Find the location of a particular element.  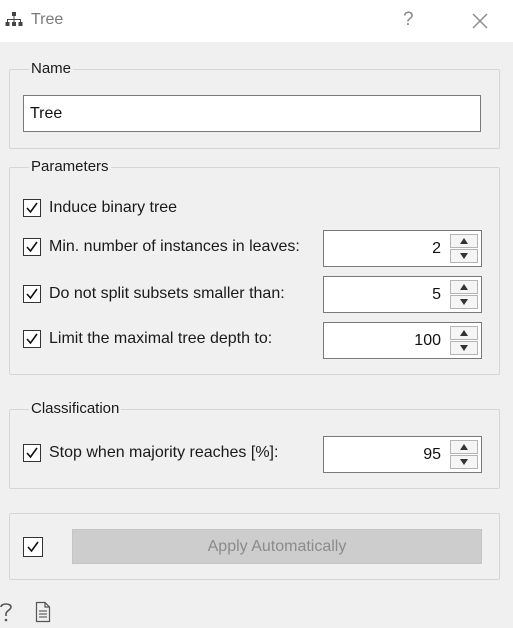

window-title: Tree is located at coordinates (47, 19).